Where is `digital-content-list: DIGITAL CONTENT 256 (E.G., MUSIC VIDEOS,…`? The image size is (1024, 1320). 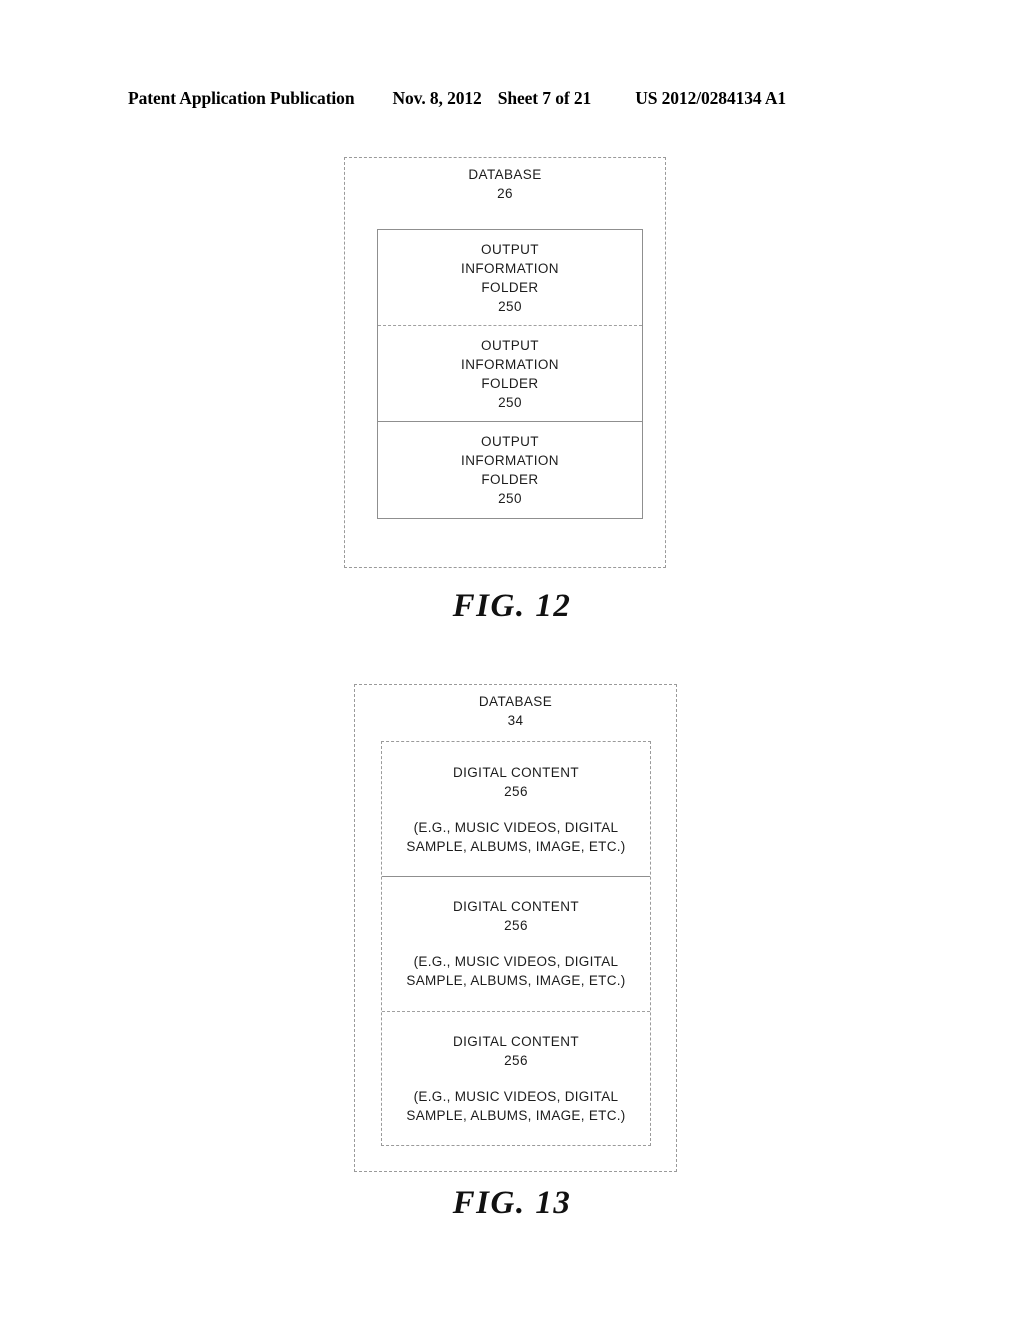
digital-content-list: DIGITAL CONTENT 256 (E.G., MUSIC VIDEOS,… is located at coordinates (516, 943).